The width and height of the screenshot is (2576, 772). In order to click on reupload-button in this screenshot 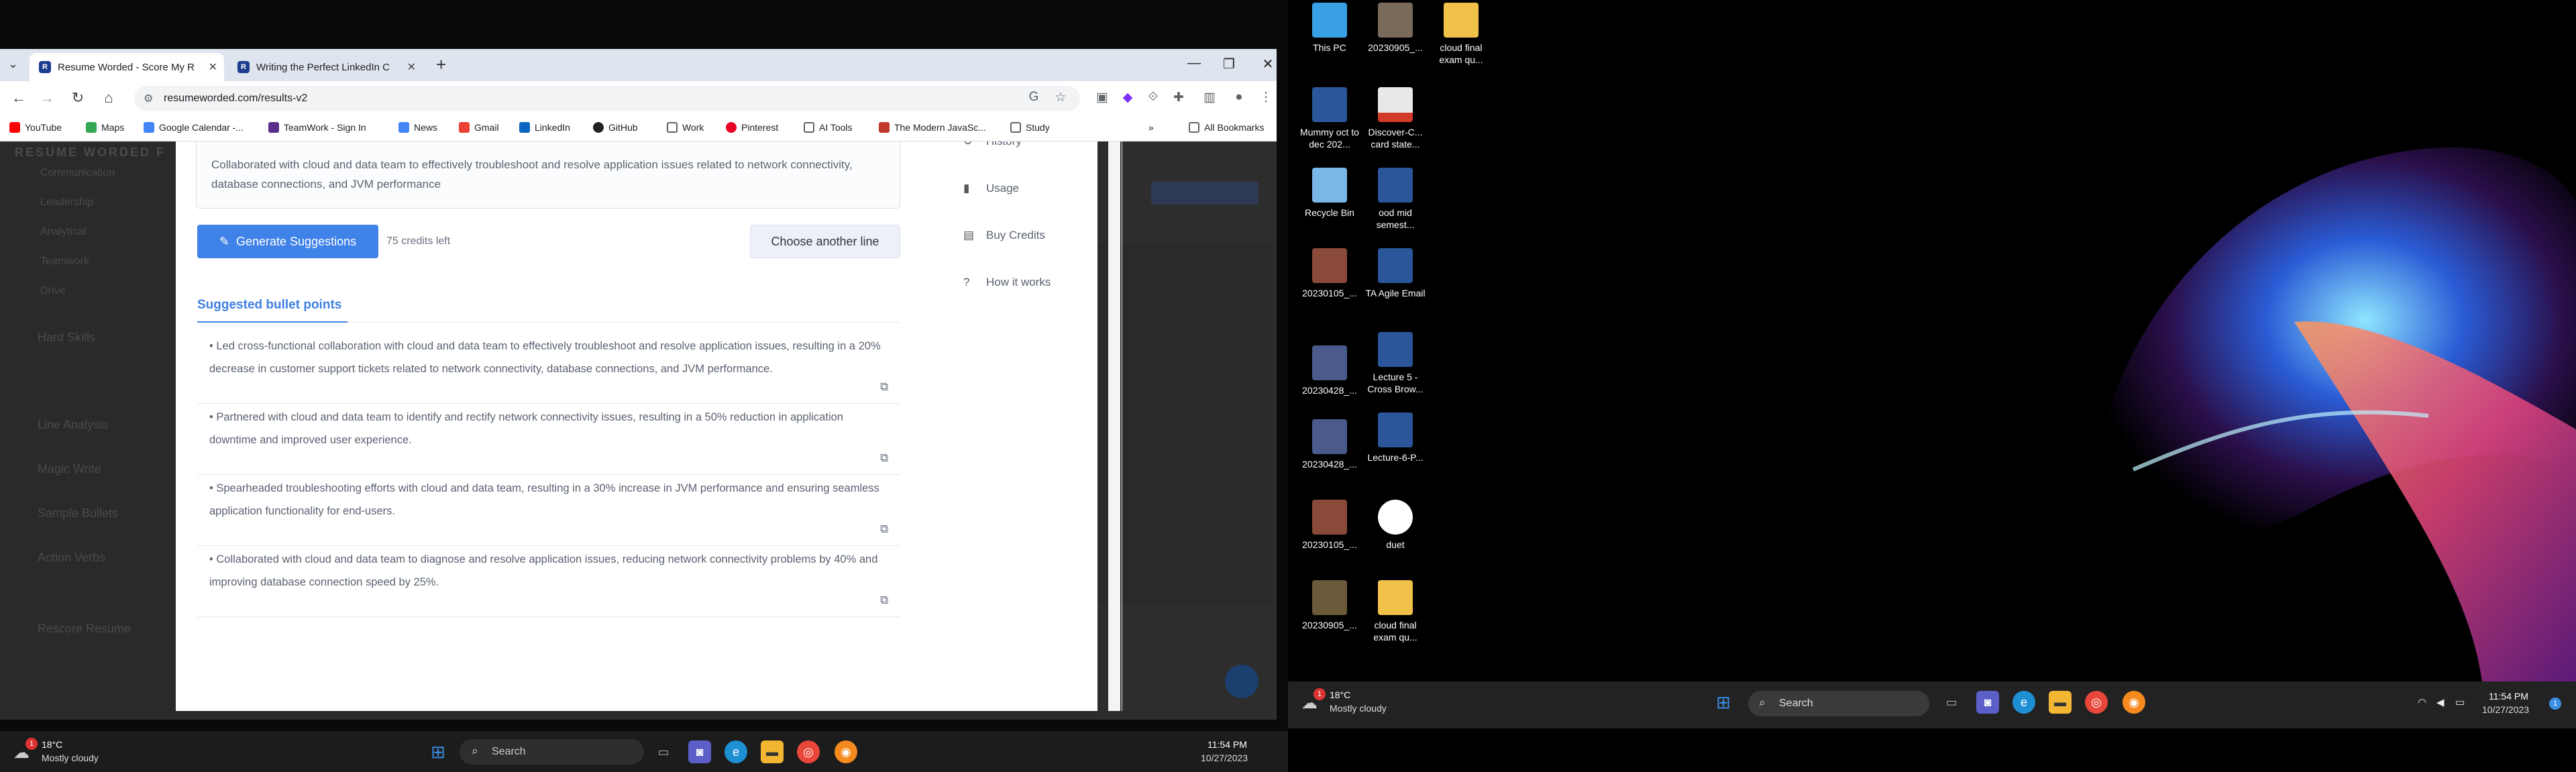, I will do `click(1204, 193)`.